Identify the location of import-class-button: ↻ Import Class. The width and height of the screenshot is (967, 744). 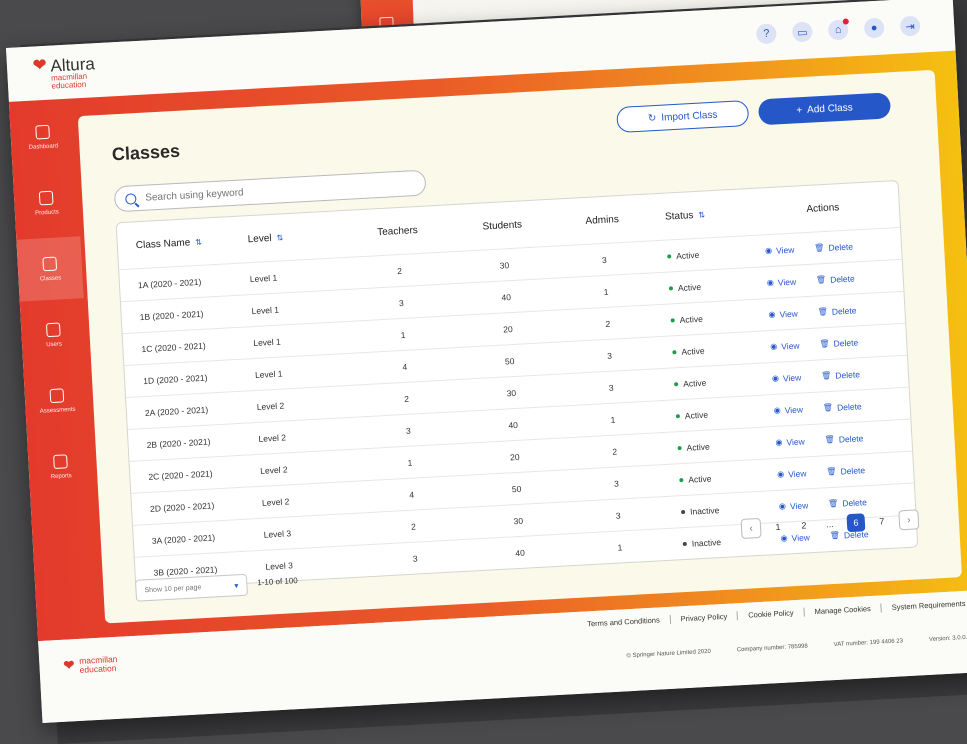
(683, 116).